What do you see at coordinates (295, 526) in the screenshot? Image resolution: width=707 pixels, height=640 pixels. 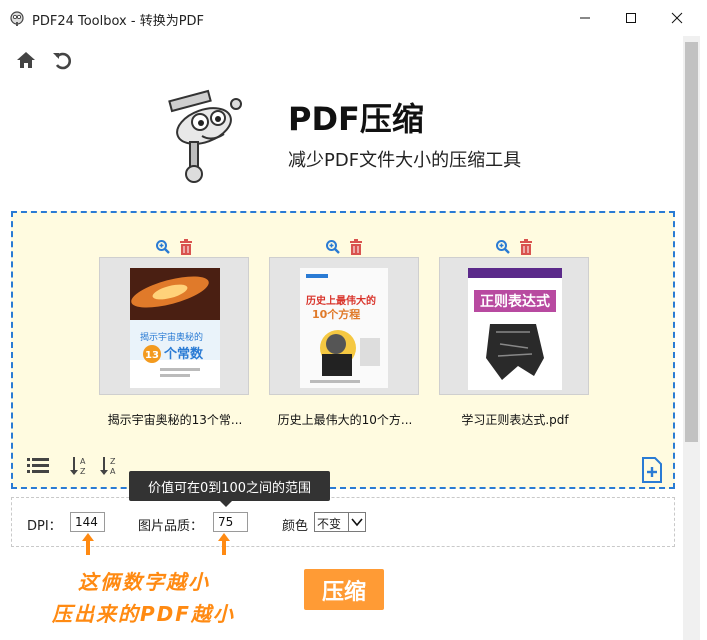 I see `color-label: 颜色` at bounding box center [295, 526].